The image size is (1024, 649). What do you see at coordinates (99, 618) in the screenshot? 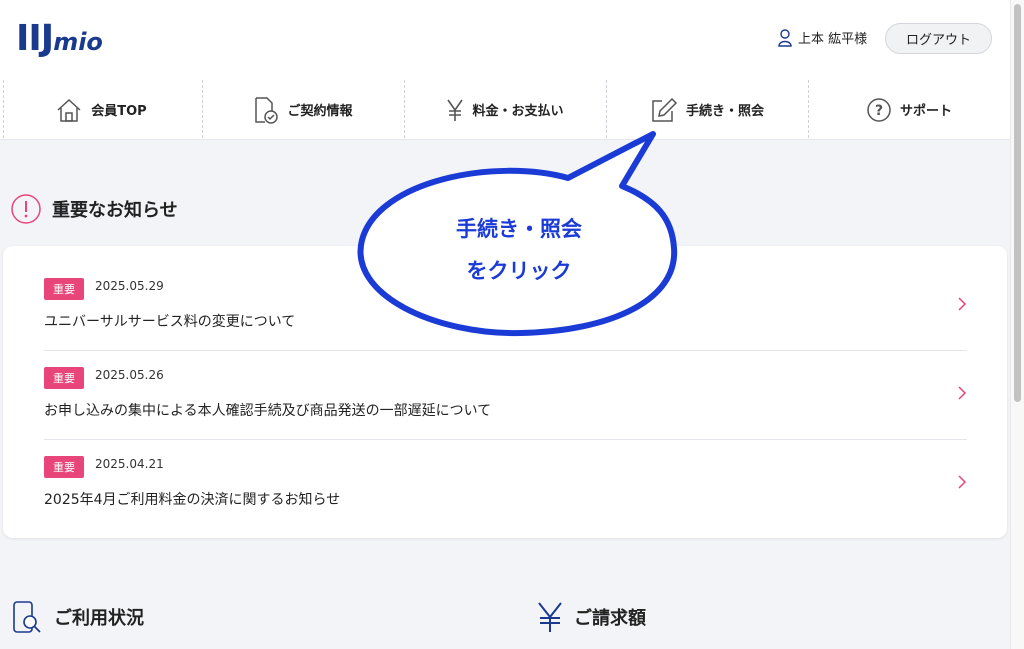
I see `usage-status-title: ご利用状況` at bounding box center [99, 618].